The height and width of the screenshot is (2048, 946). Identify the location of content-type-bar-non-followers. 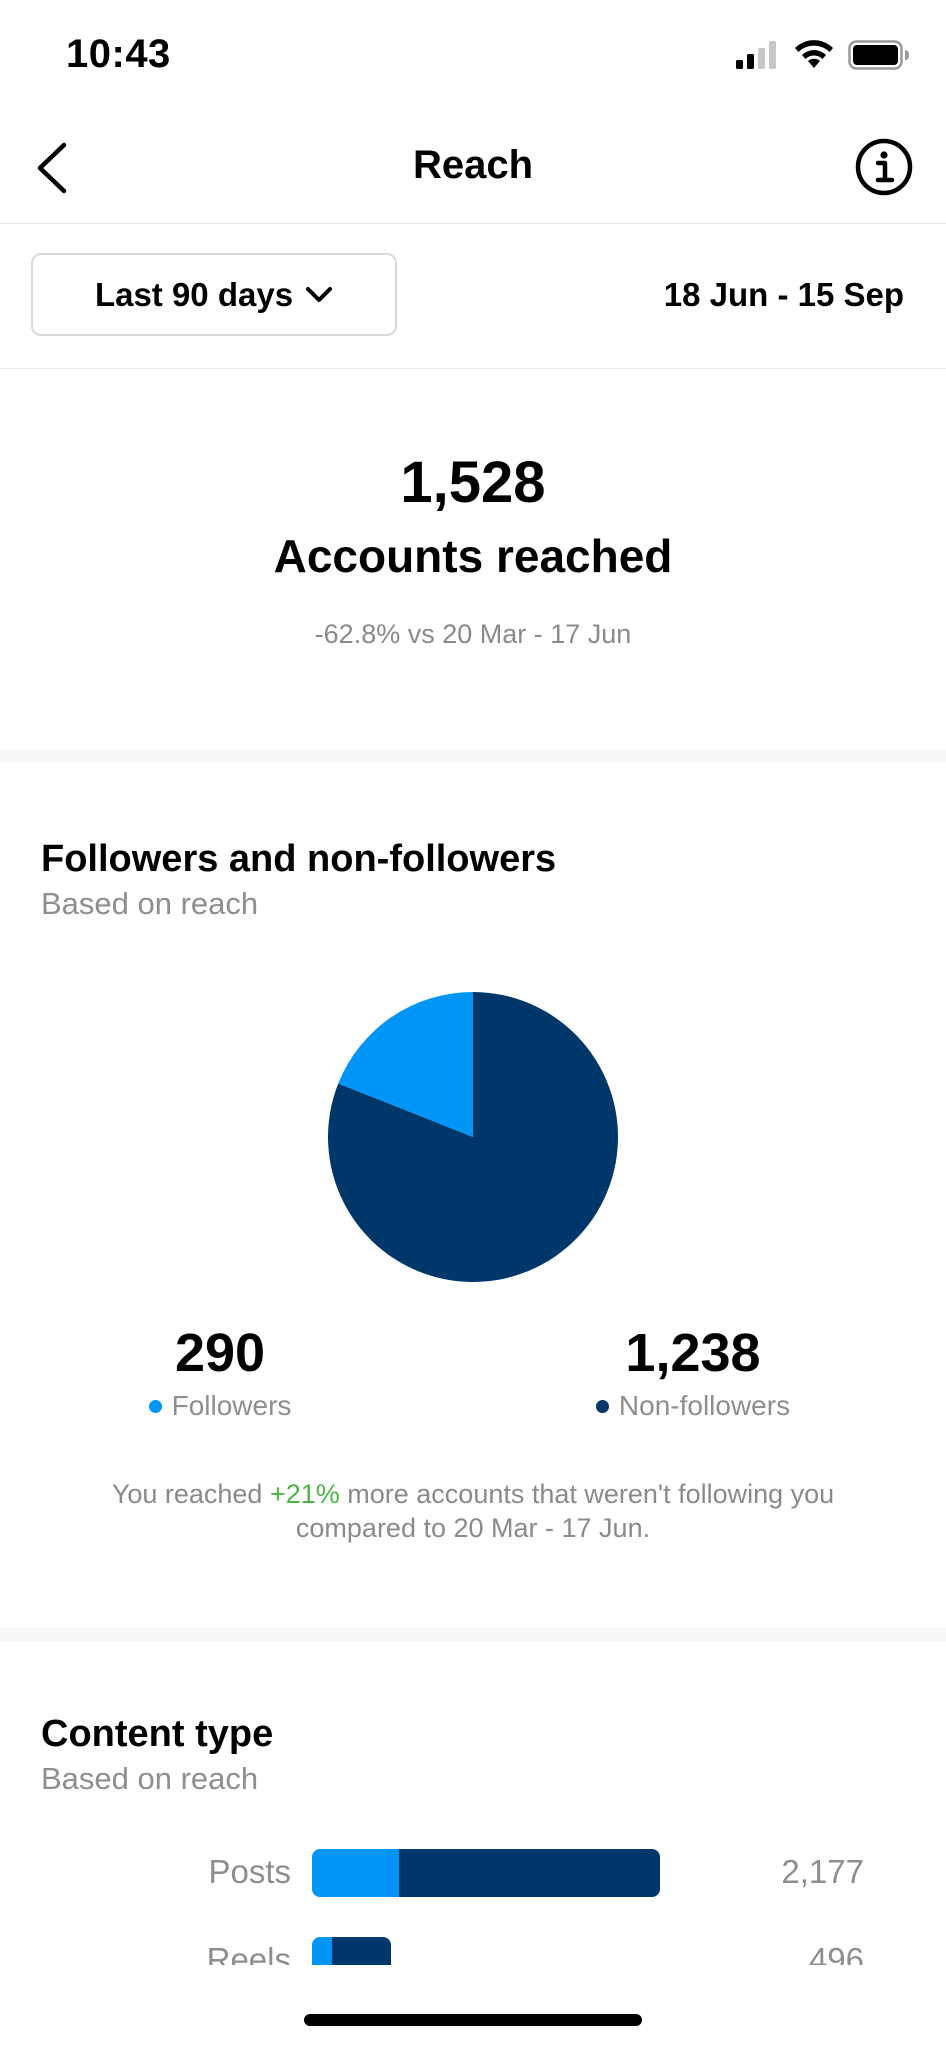
(529, 1873).